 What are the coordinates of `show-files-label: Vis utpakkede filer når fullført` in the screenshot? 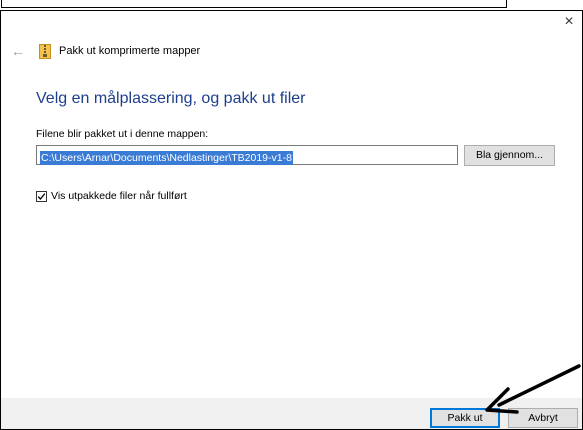 It's located at (119, 196).